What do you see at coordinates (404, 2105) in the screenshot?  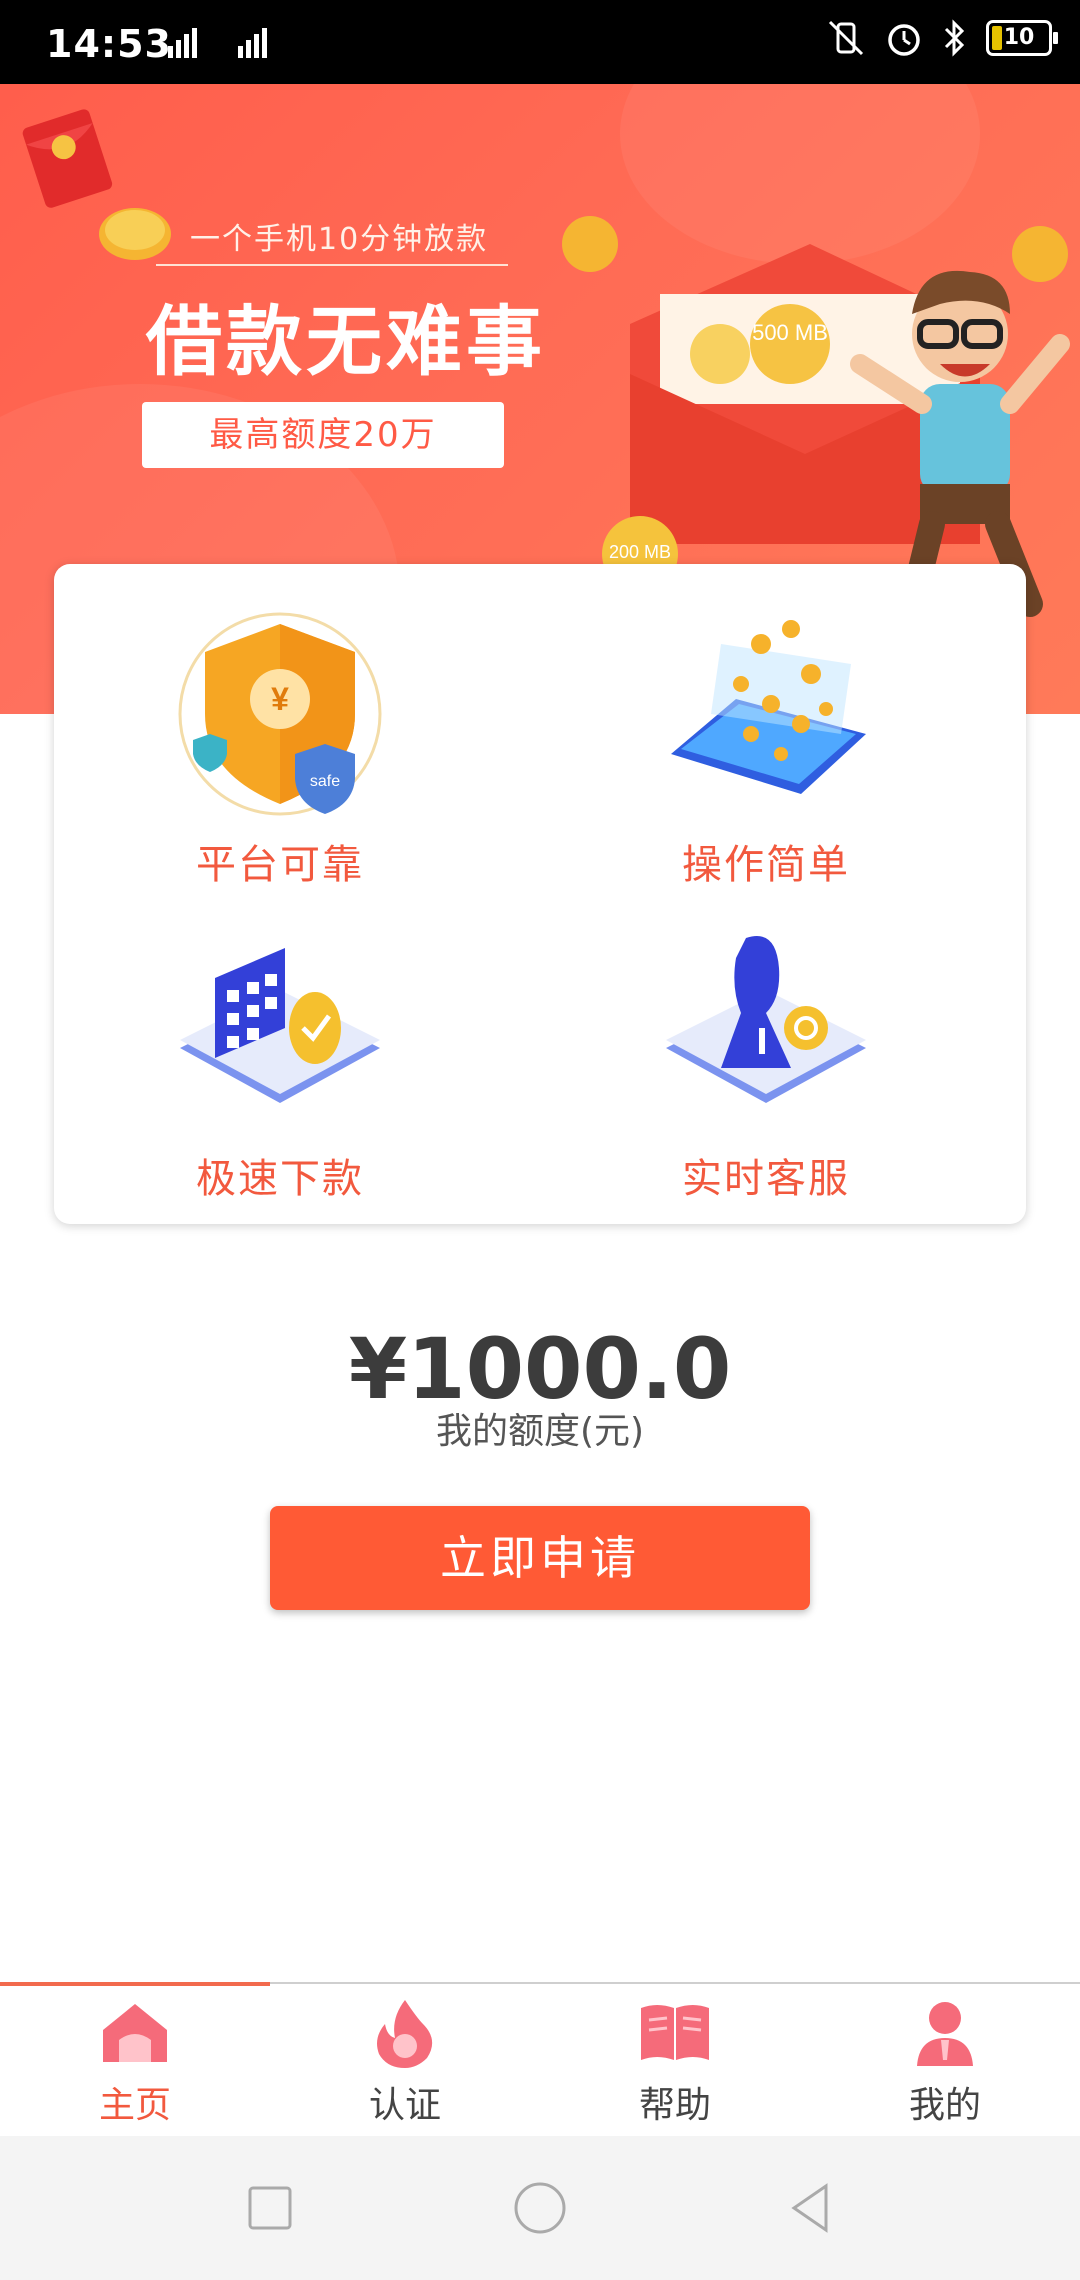 I see `tab-label: 认证` at bounding box center [404, 2105].